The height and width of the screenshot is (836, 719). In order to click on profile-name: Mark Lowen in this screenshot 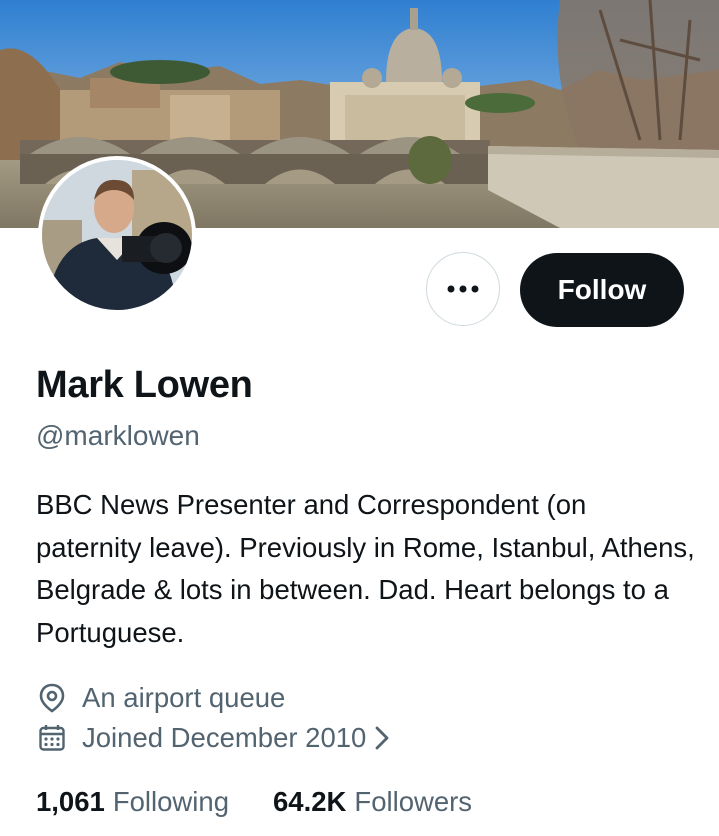, I will do `click(144, 385)`.